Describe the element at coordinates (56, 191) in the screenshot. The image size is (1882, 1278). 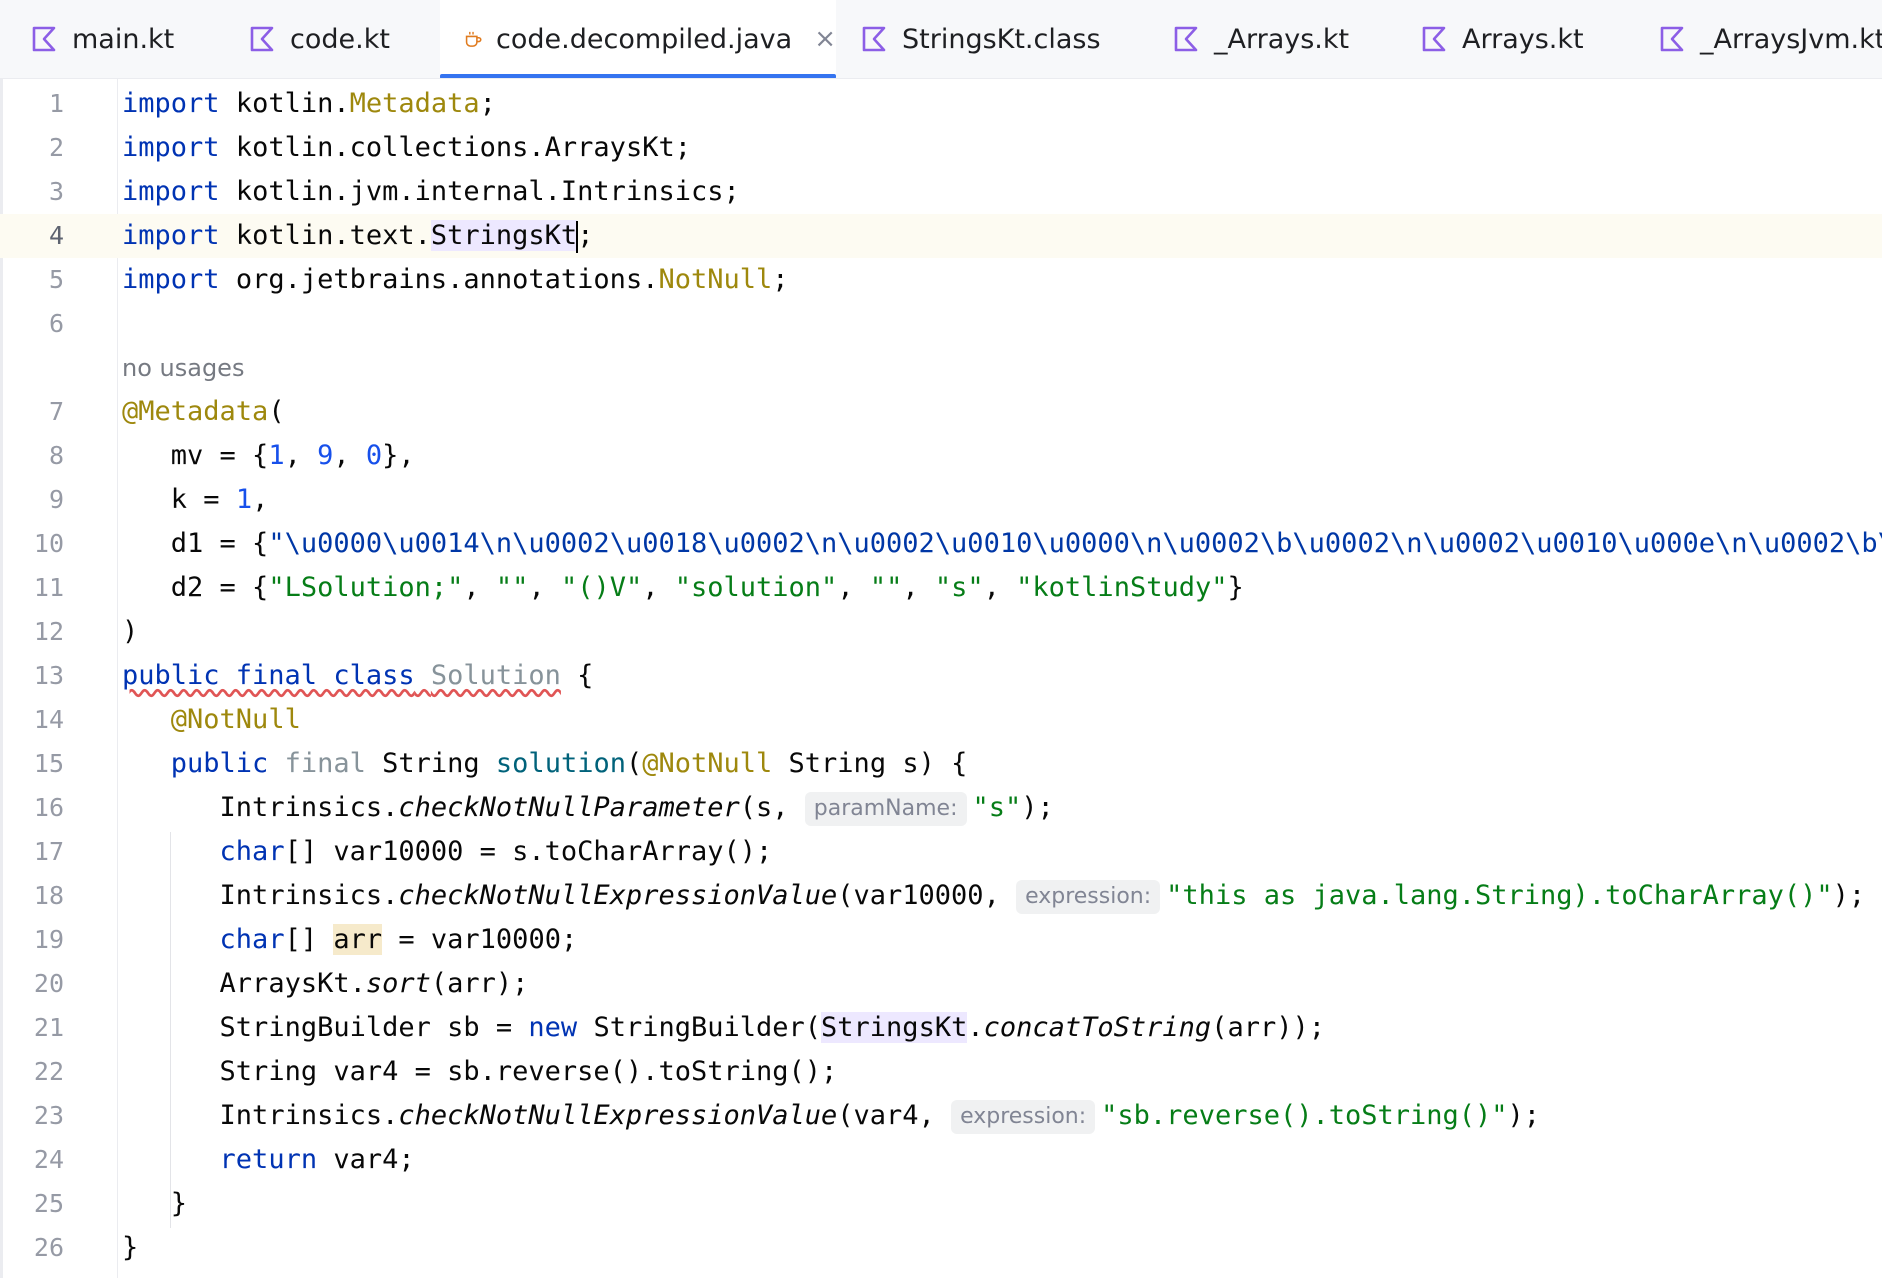
I see `line-number: 3` at that location.